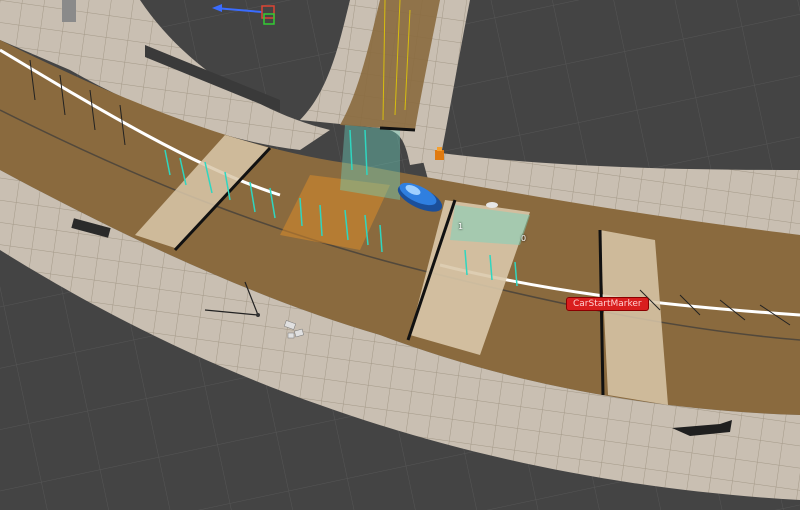  Describe the element at coordinates (461, 226) in the screenshot. I see `segment-label-1: 1` at that location.